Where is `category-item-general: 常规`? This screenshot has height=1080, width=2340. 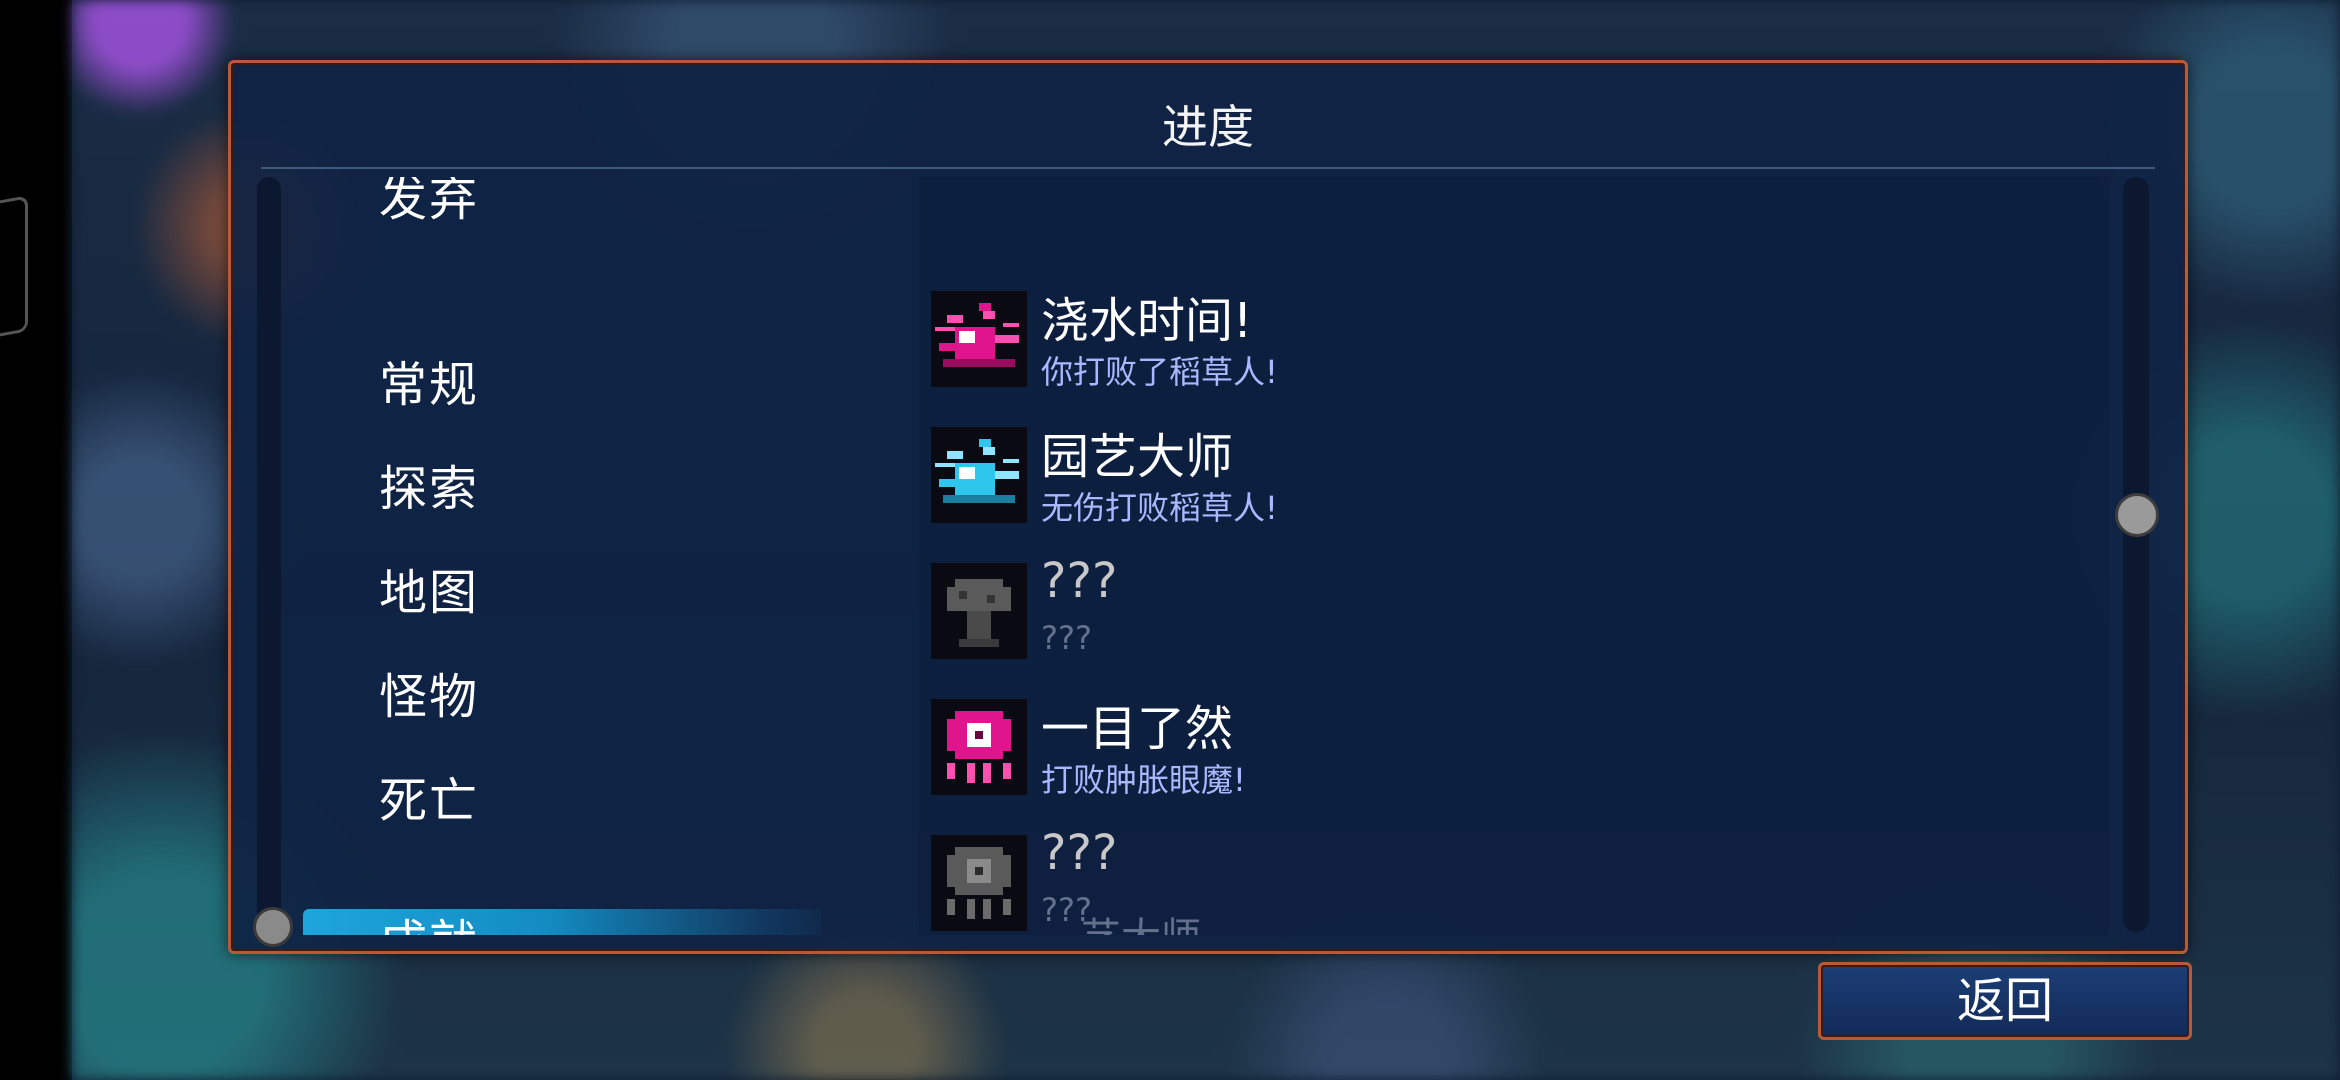 category-item-general: 常规 is located at coordinates (429, 380).